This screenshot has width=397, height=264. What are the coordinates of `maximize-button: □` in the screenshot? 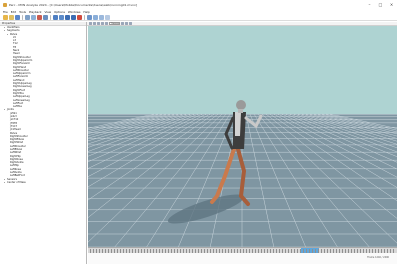 It's located at (380, 4).